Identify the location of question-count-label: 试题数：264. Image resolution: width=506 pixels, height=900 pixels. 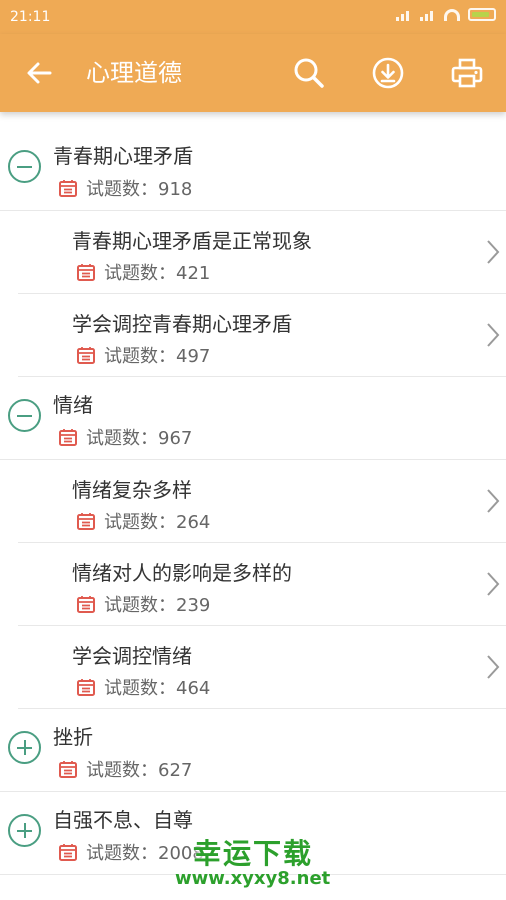
(157, 522).